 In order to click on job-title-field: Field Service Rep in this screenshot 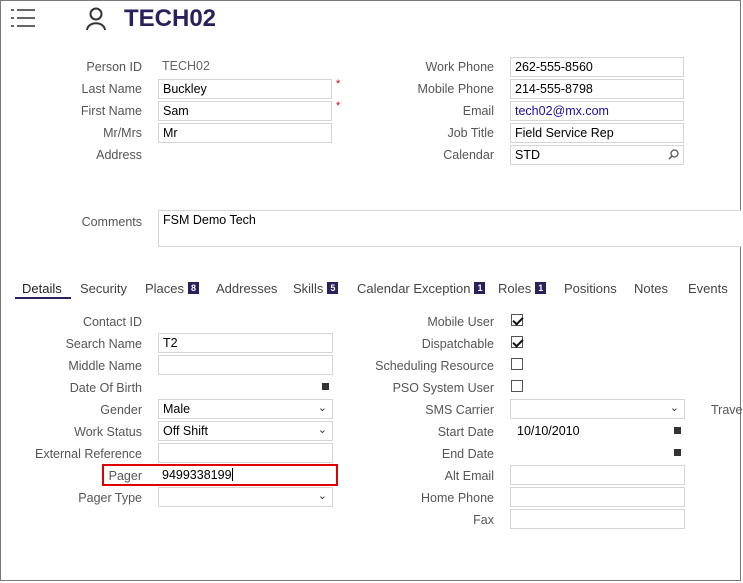, I will do `click(597, 133)`.